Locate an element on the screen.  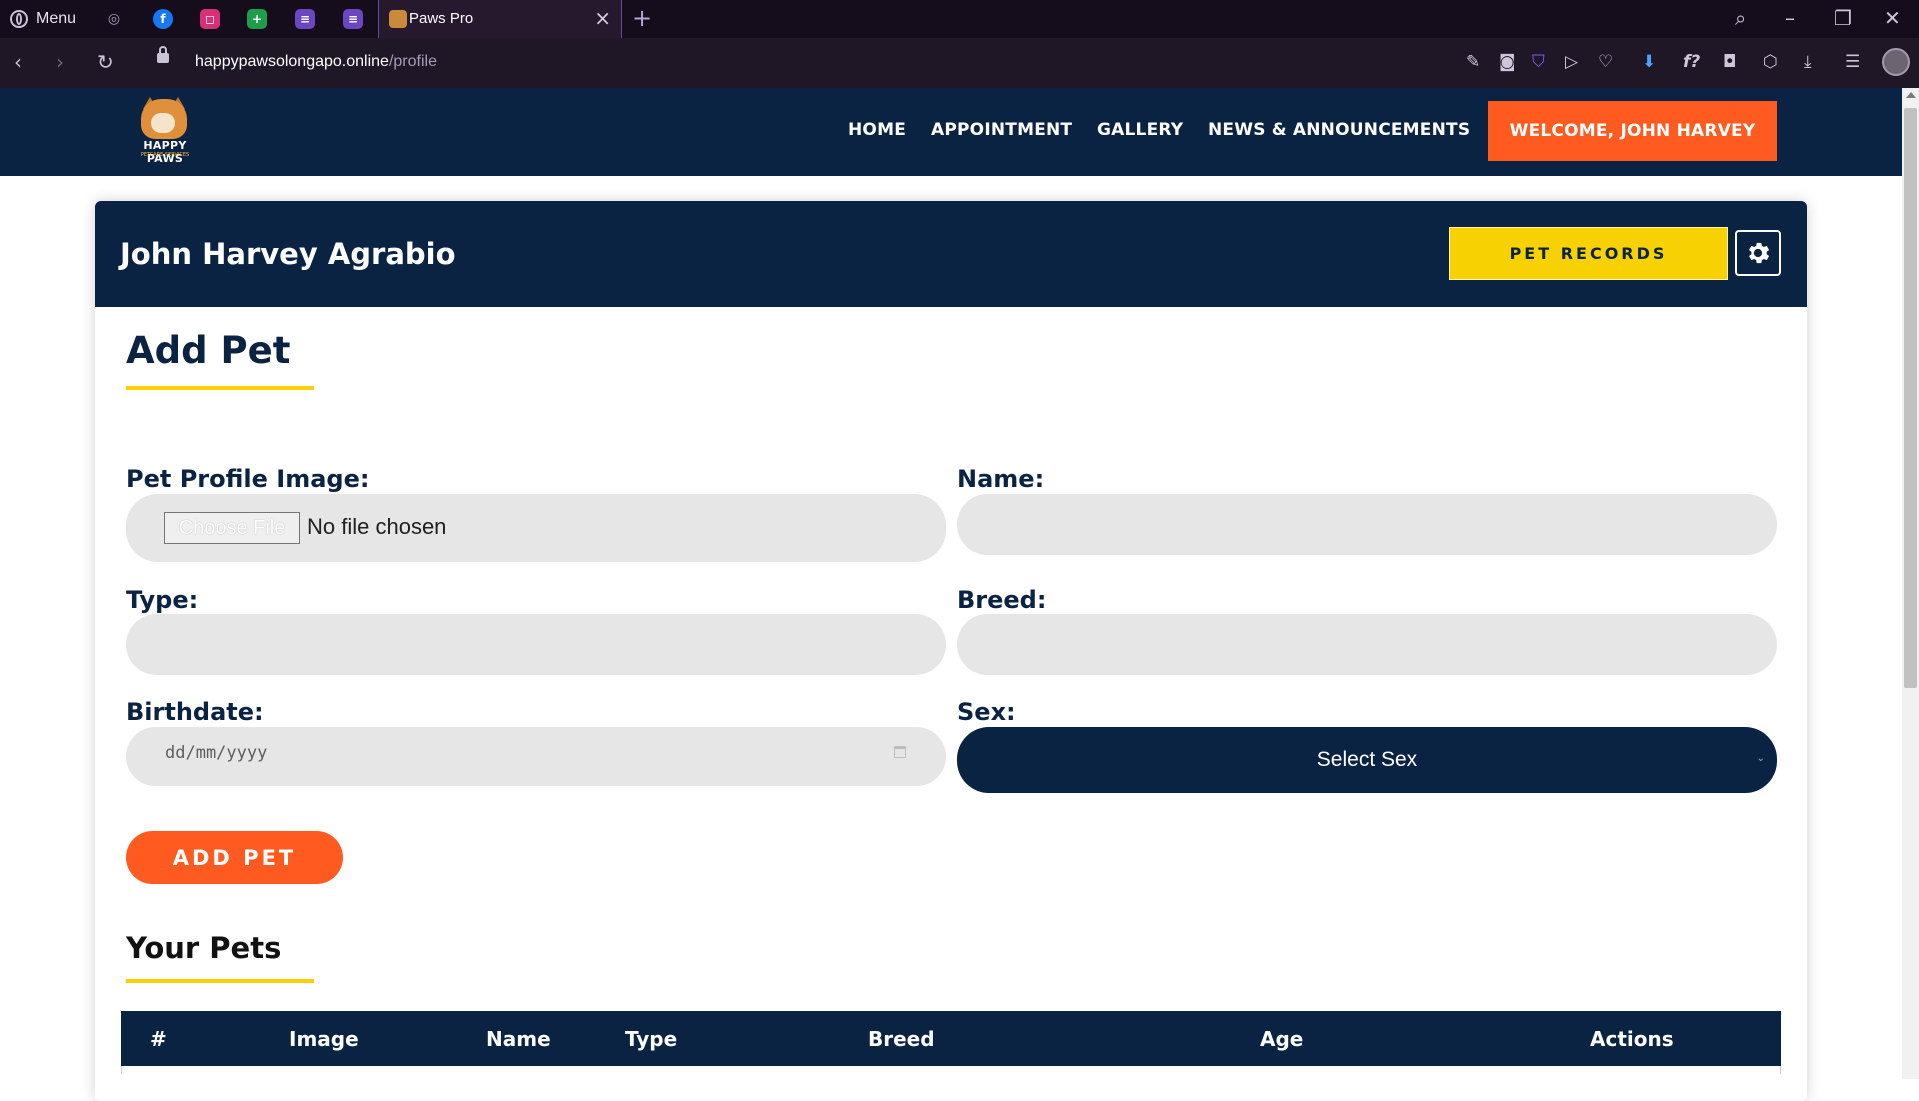
pets-table-header: # Image Name Type Breed Age Actions is located at coordinates (951, 1038).